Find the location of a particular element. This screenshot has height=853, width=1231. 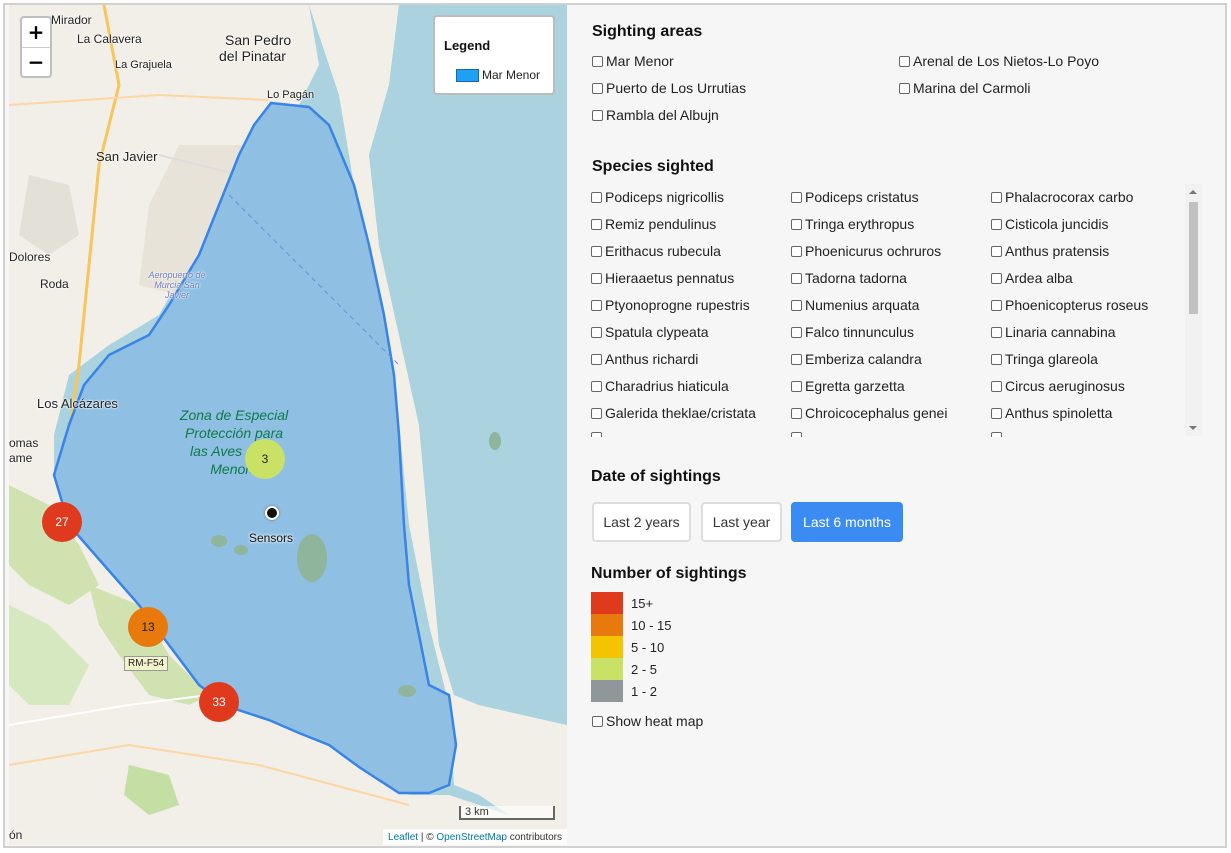

species-checkbox: Spatula clypeata is located at coordinates (650, 332).